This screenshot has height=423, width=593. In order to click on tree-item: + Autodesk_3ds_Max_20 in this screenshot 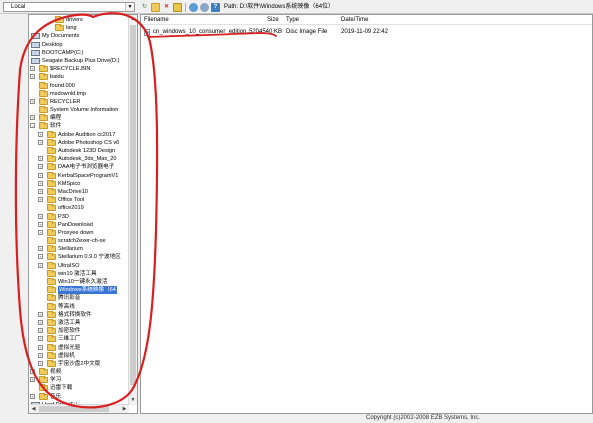, I will do `click(83, 159)`.